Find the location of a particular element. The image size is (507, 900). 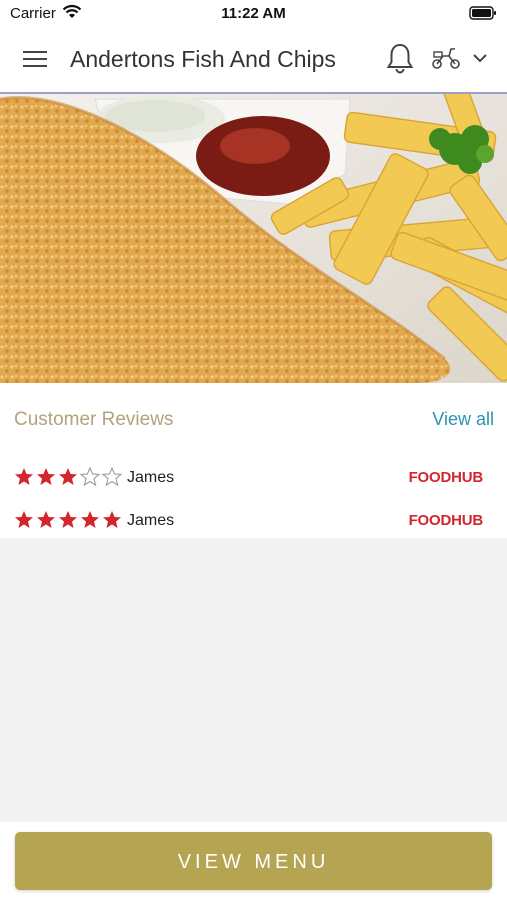

clock: 11:22 AM is located at coordinates (253, 13).